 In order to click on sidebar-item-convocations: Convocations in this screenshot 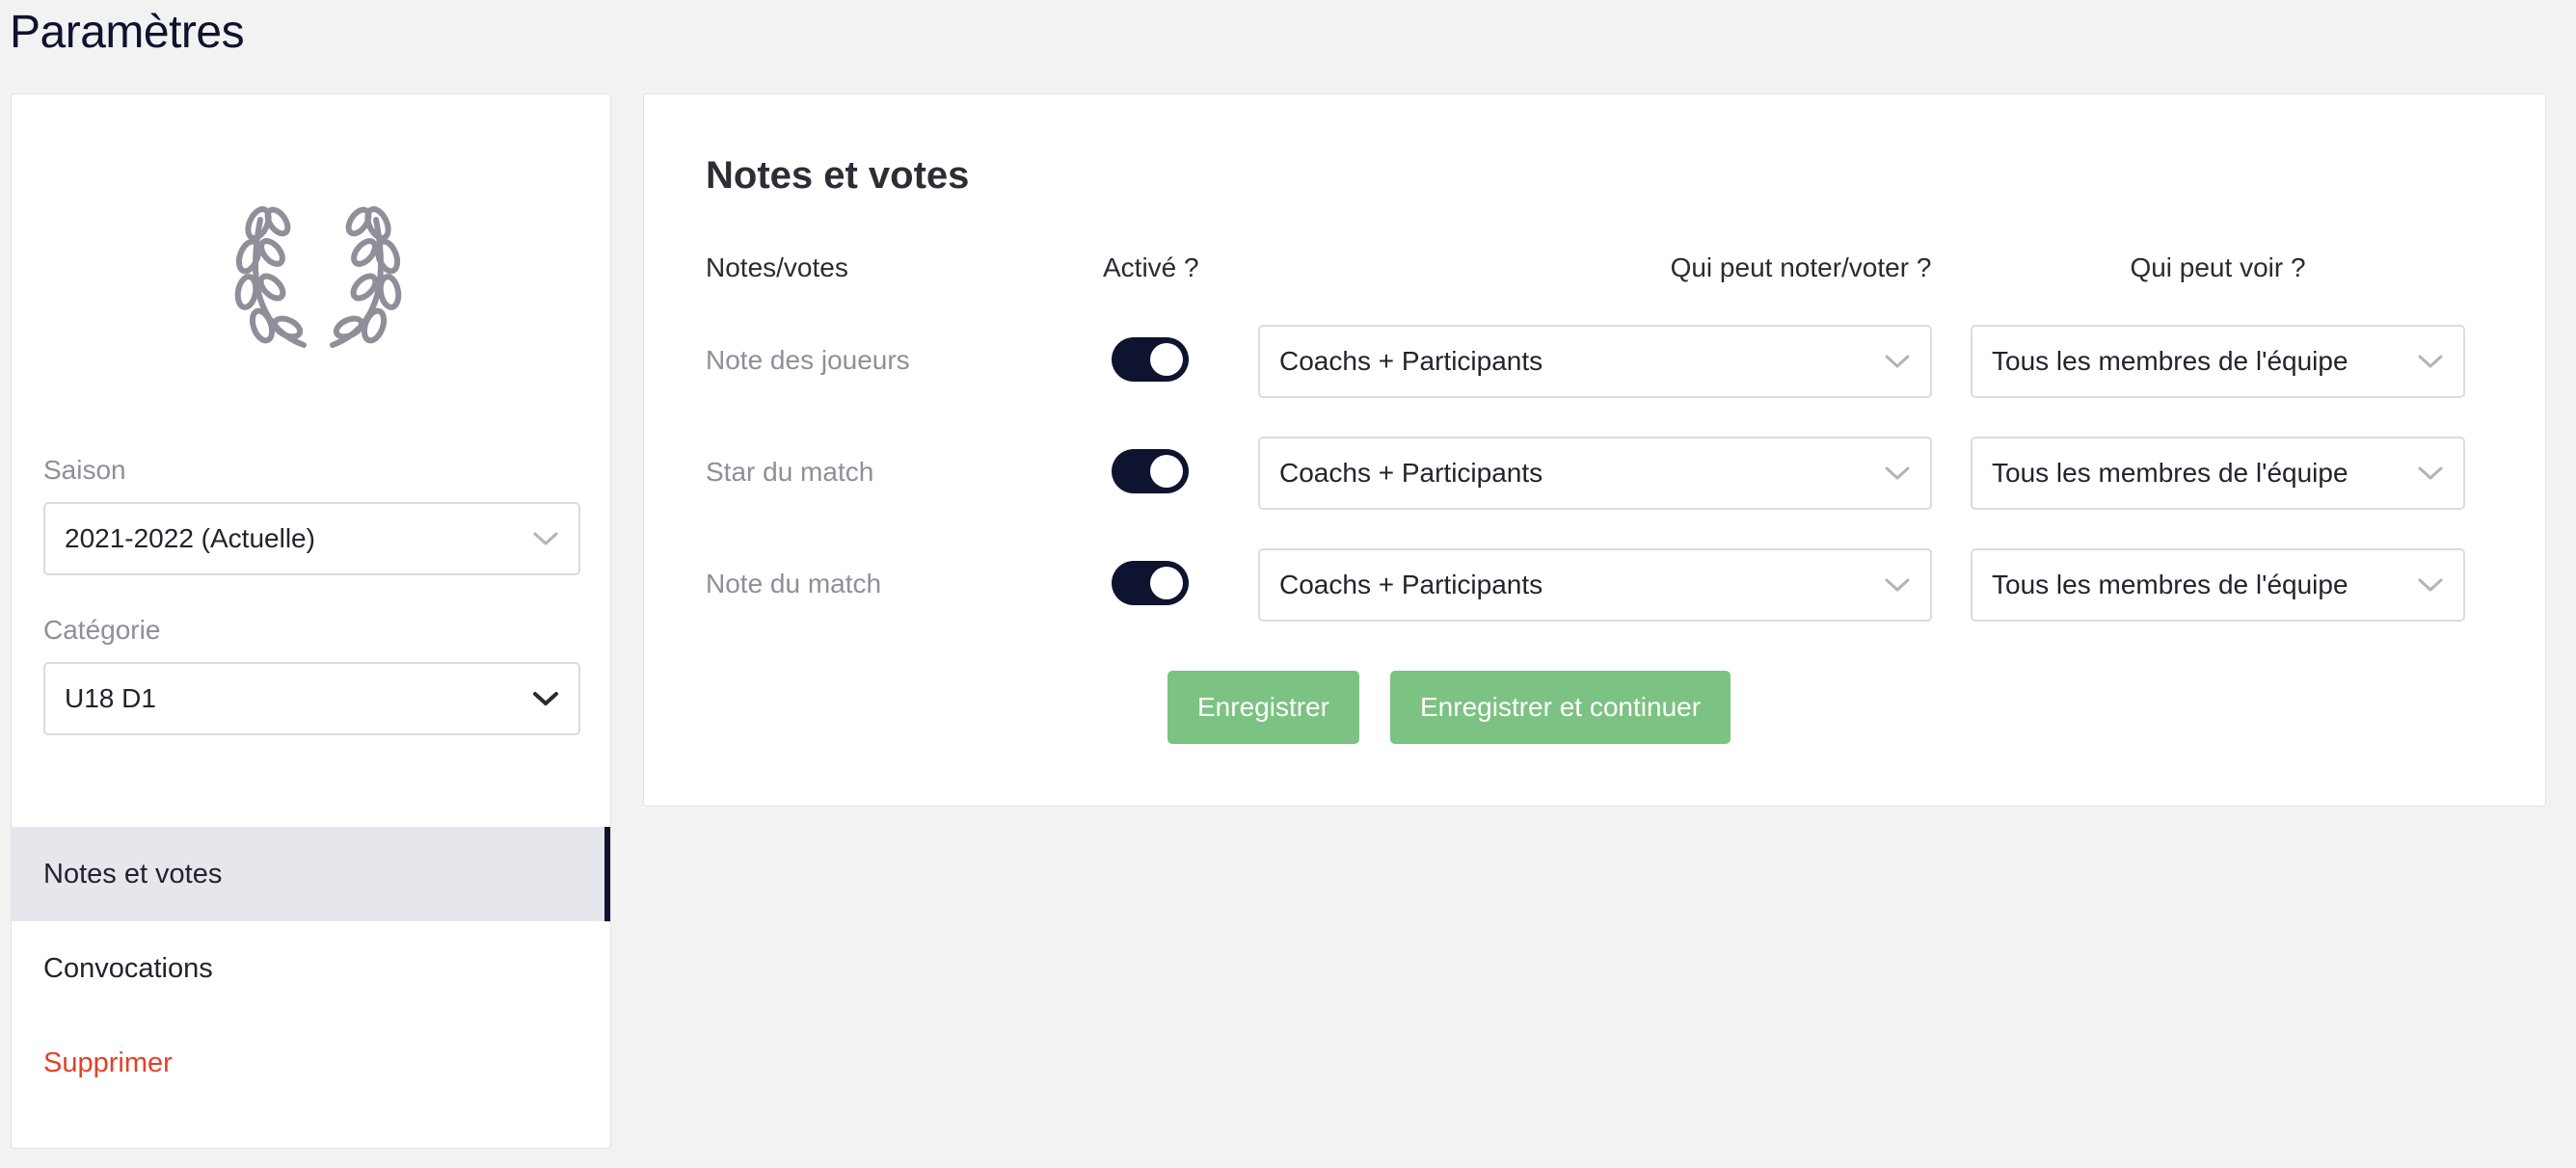, I will do `click(311, 968)`.